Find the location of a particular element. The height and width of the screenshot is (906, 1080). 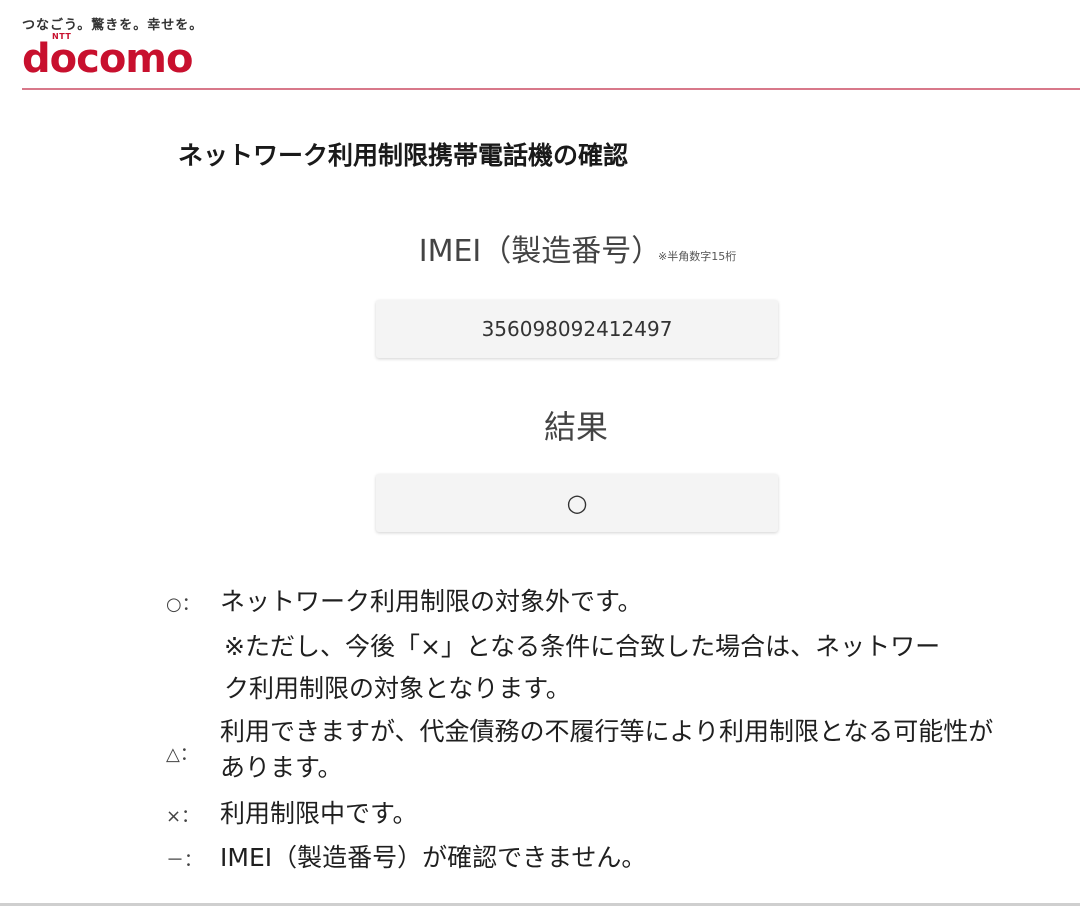

legend-symbol-restricted: ×： is located at coordinates (183, 816).